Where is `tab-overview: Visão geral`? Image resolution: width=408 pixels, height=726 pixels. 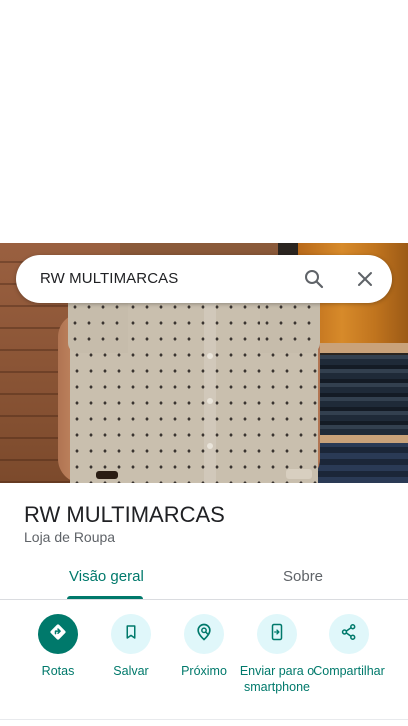
tab-overview: Visão geral is located at coordinates (106, 576).